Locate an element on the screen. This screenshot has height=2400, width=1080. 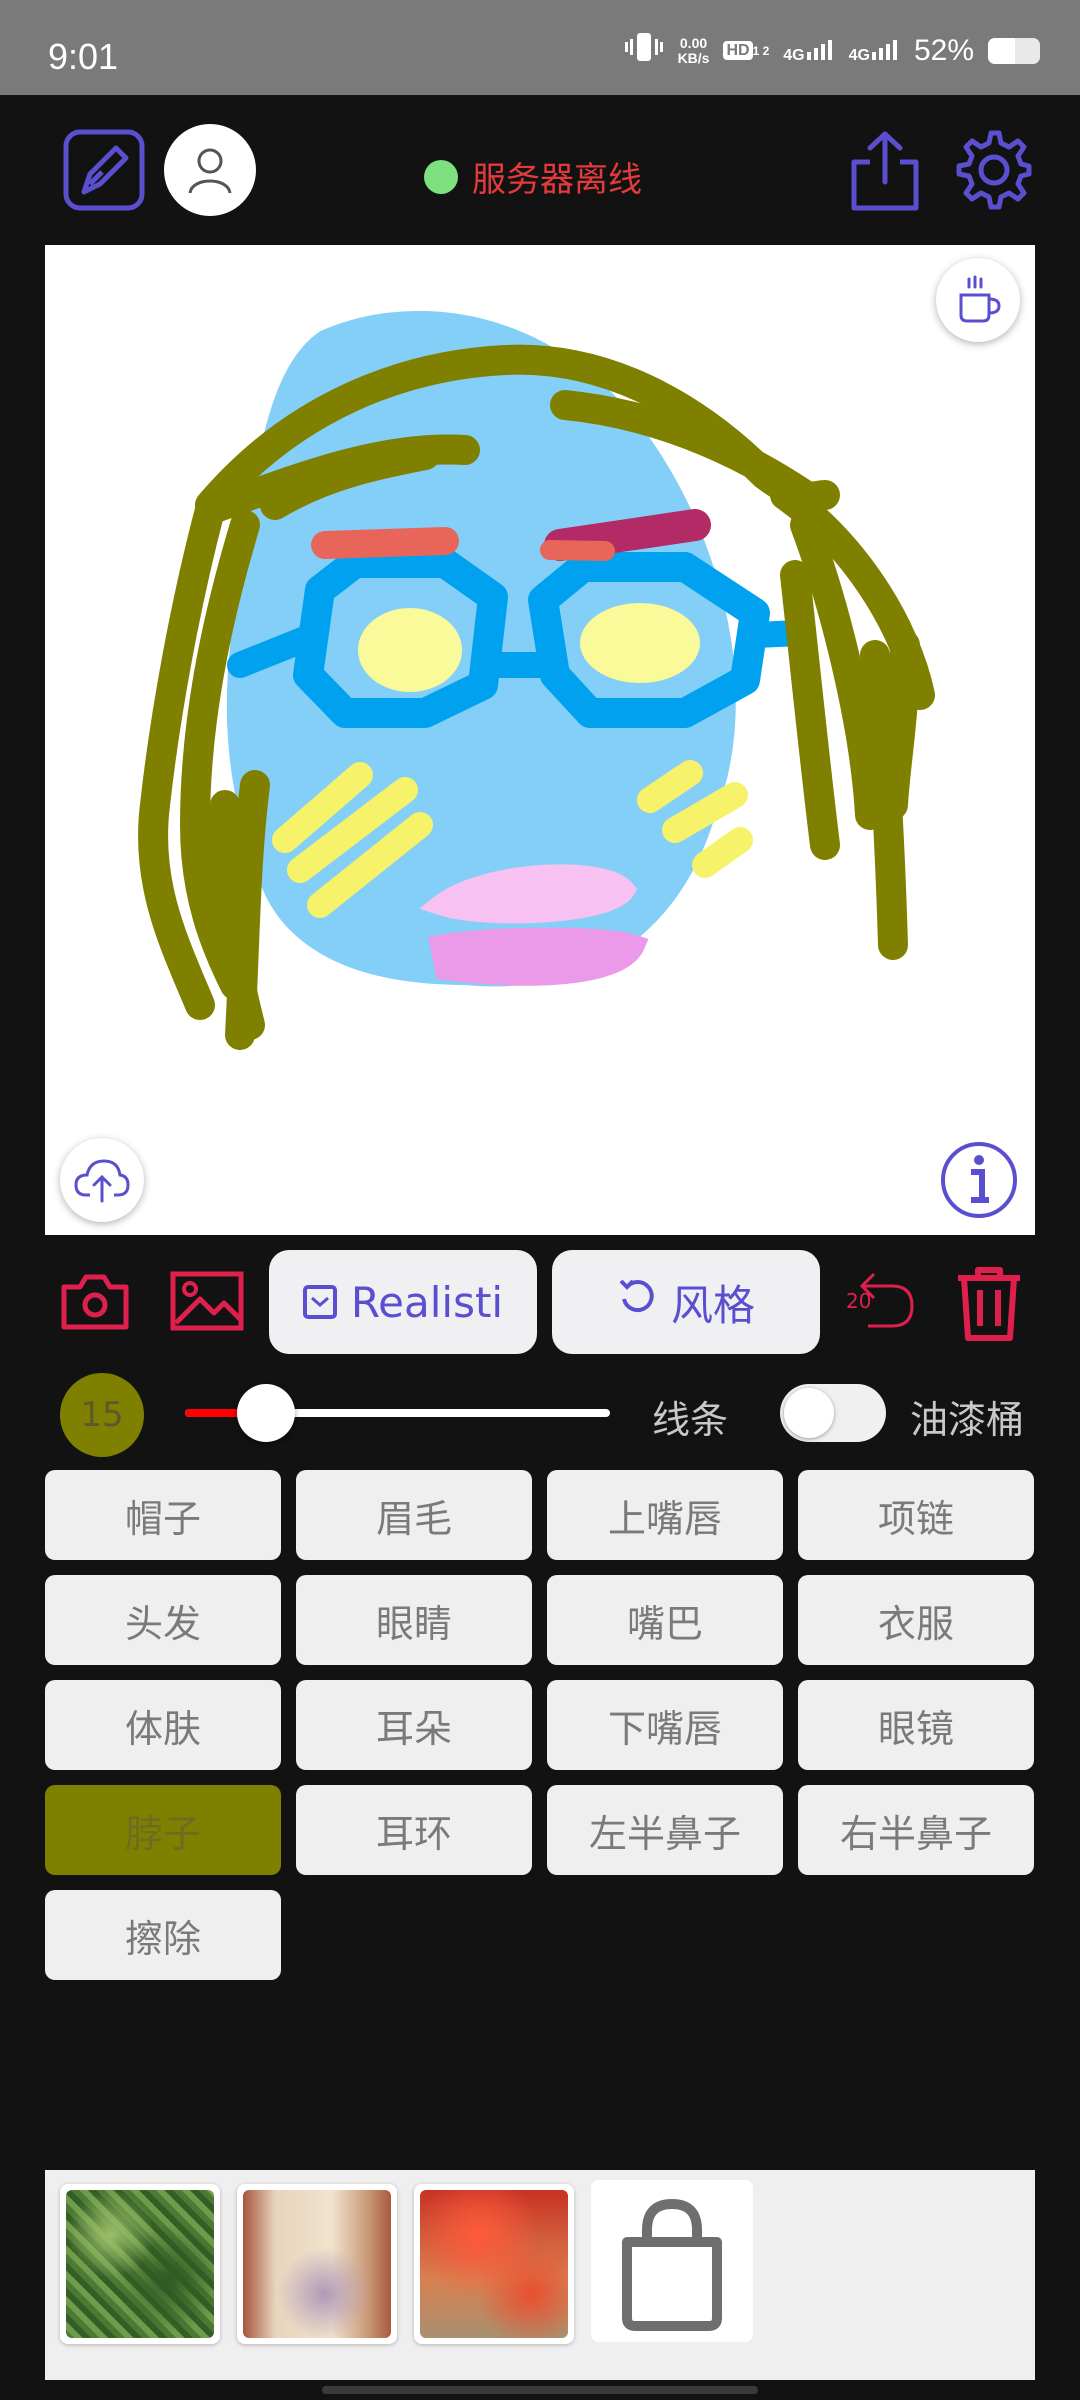
part-button: 头发 is located at coordinates (163, 1620).